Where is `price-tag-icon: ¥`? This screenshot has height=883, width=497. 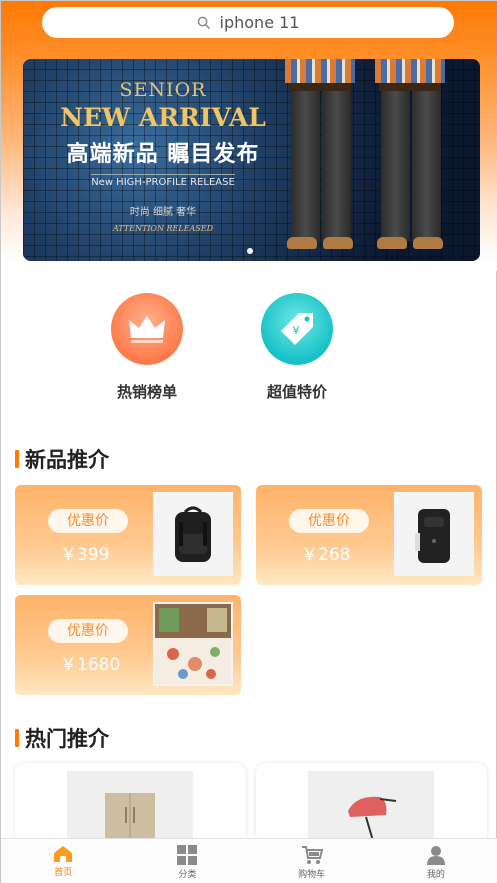 price-tag-icon: ¥ is located at coordinates (297, 329).